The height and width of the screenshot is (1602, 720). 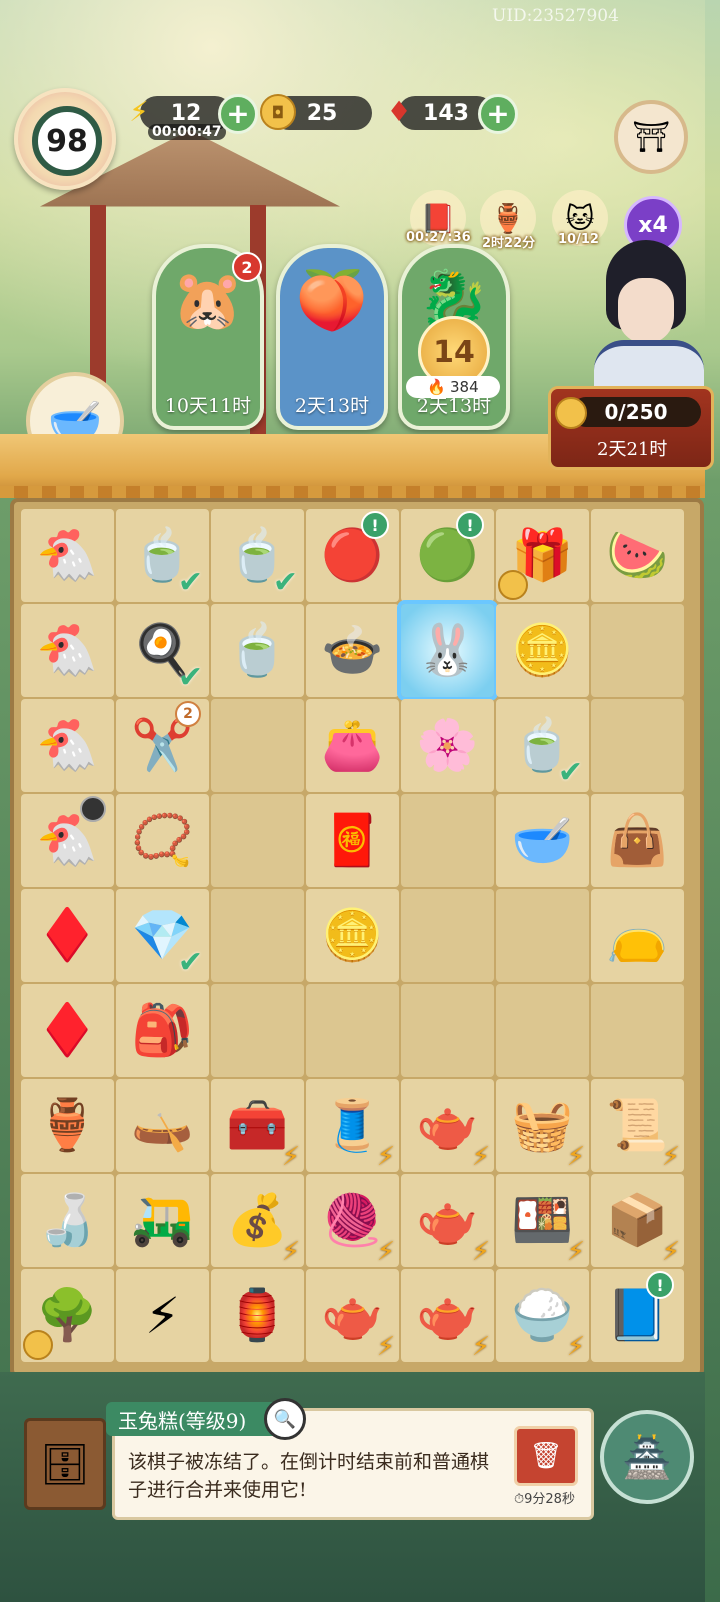 I want to click on board-cell-spinning-loom: 🧶 ⚡, so click(x=352, y=1220).